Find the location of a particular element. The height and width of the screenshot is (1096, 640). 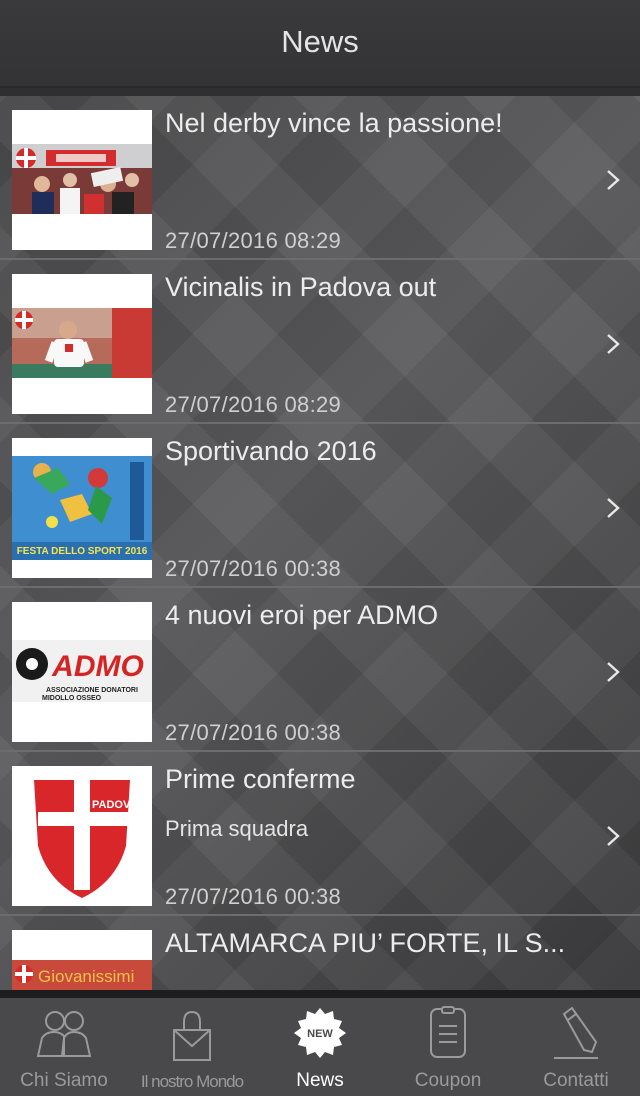

tab-il-nostro-mondo: Il nostro Mondo is located at coordinates (192, 1047).